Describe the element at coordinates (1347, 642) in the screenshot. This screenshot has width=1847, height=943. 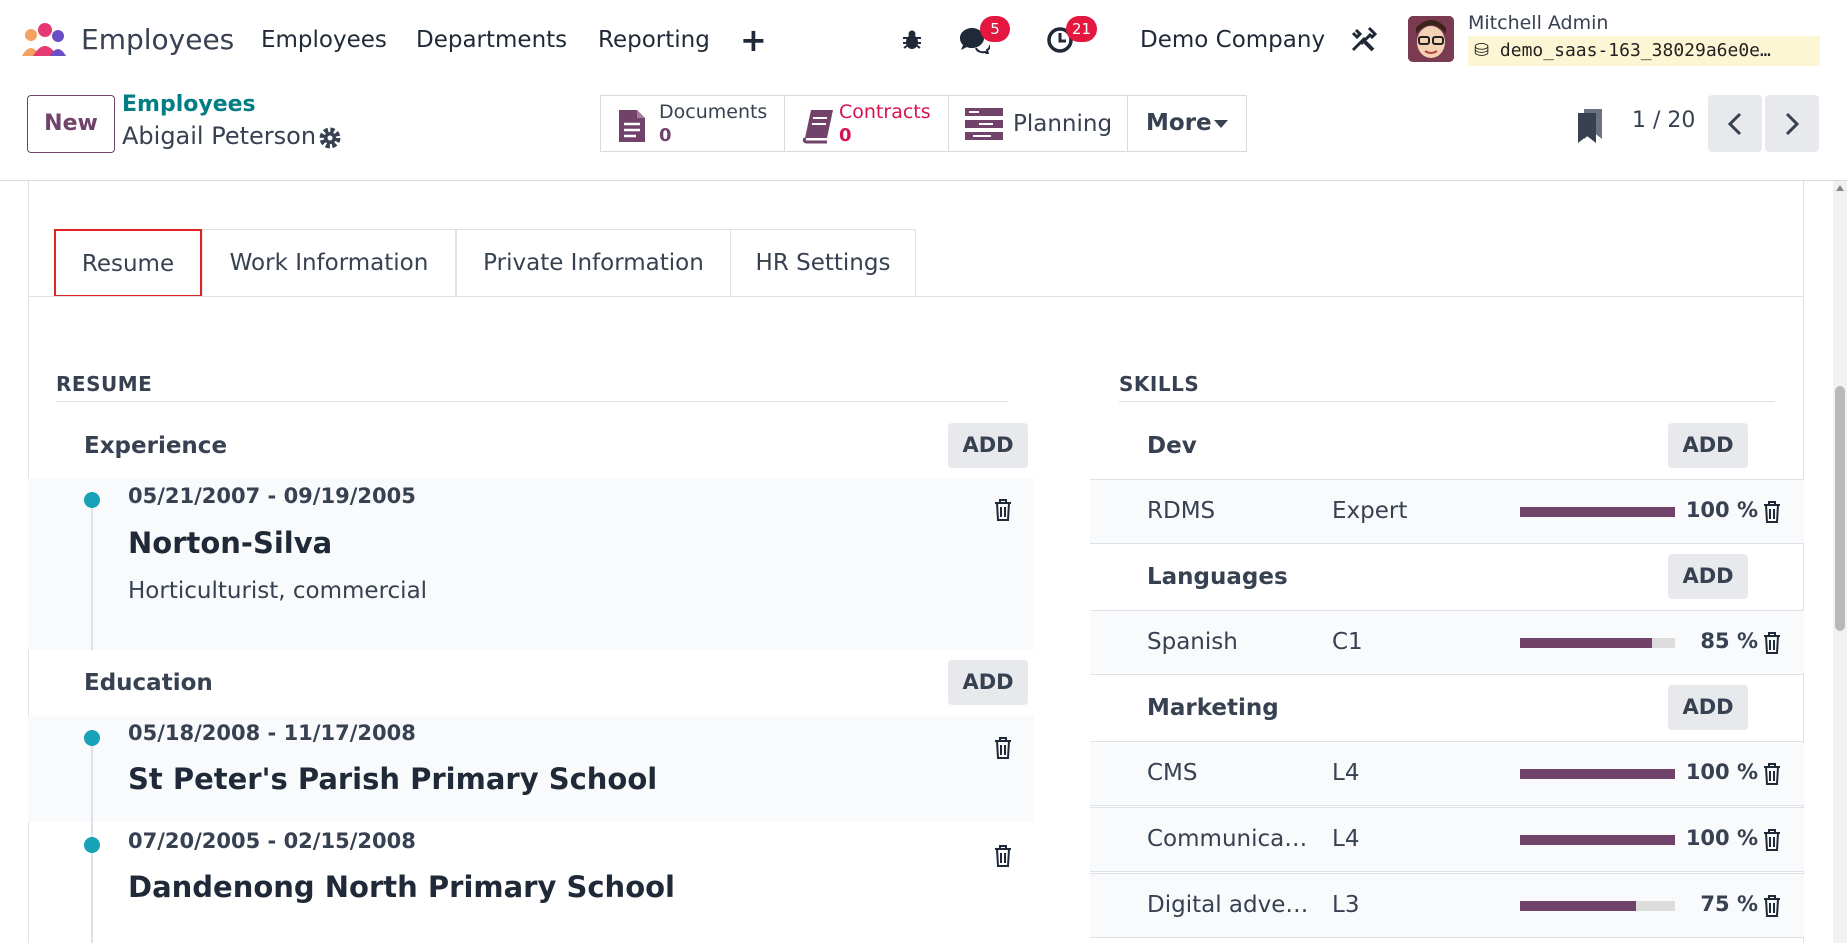
I see `skill-level: C1` at that location.